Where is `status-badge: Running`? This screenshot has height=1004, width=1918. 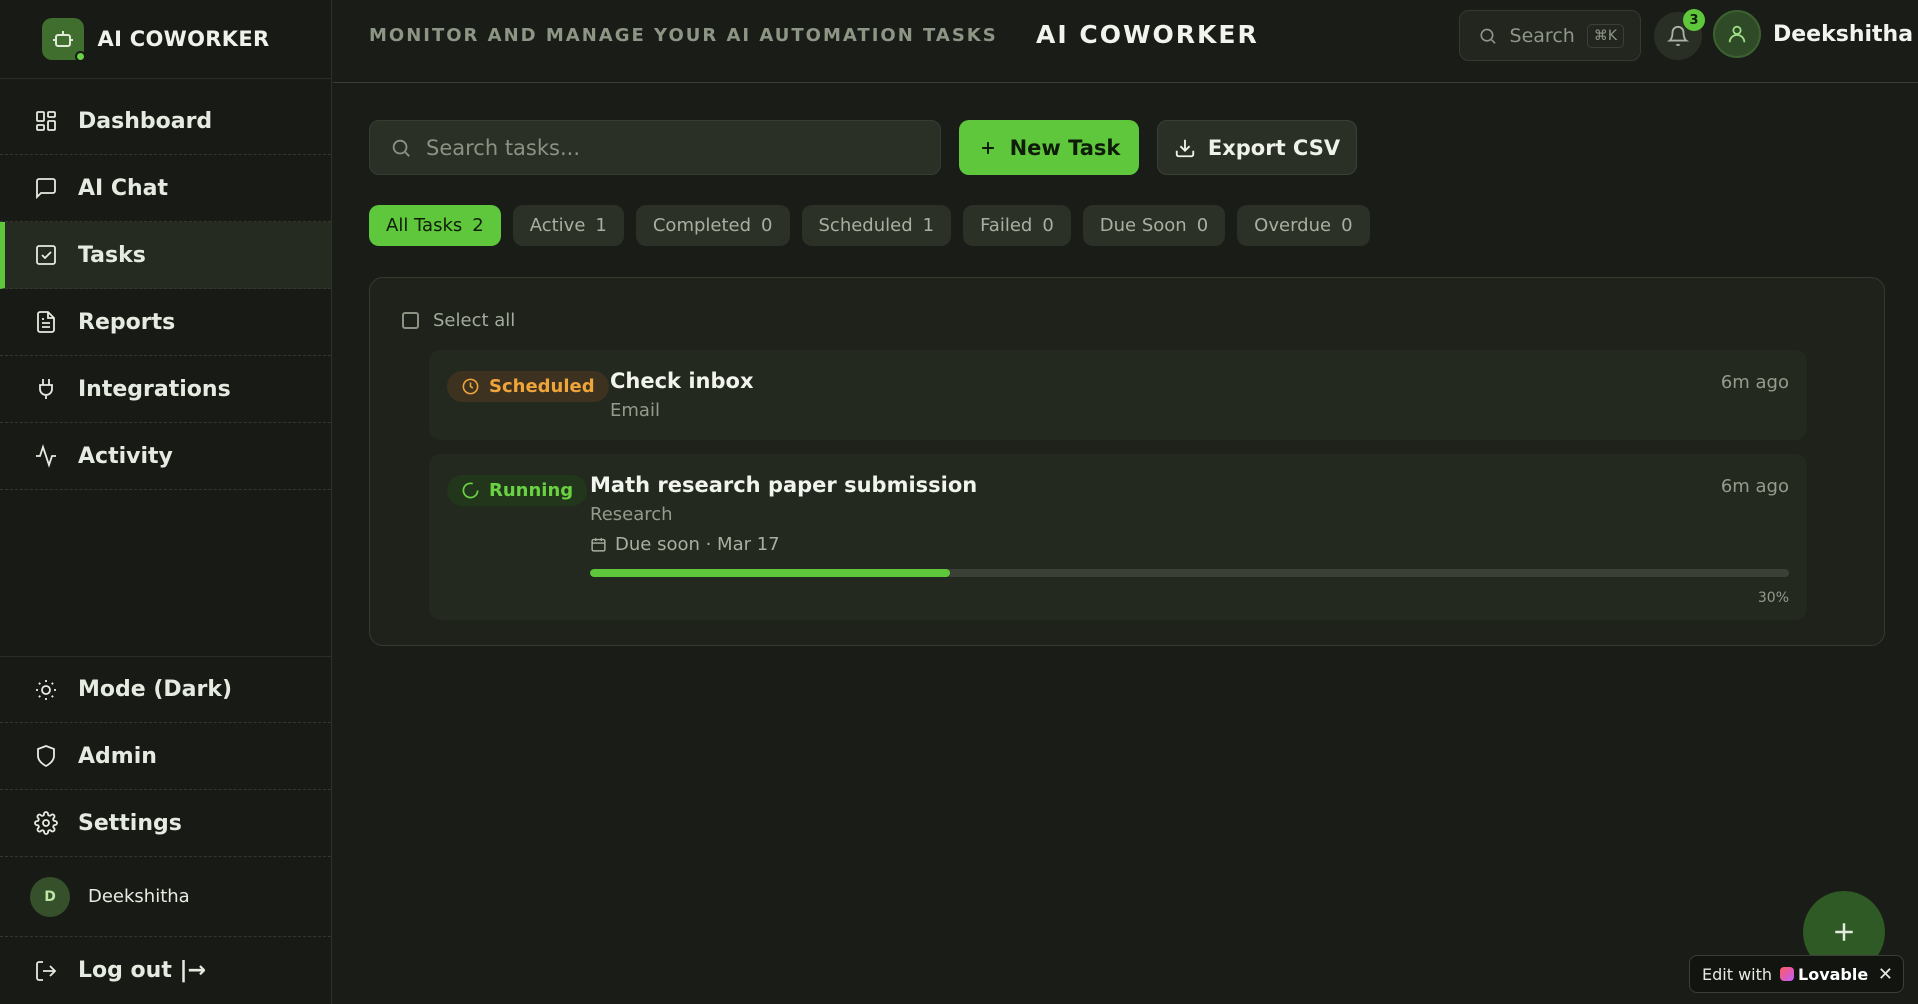 status-badge: Running is located at coordinates (517, 490).